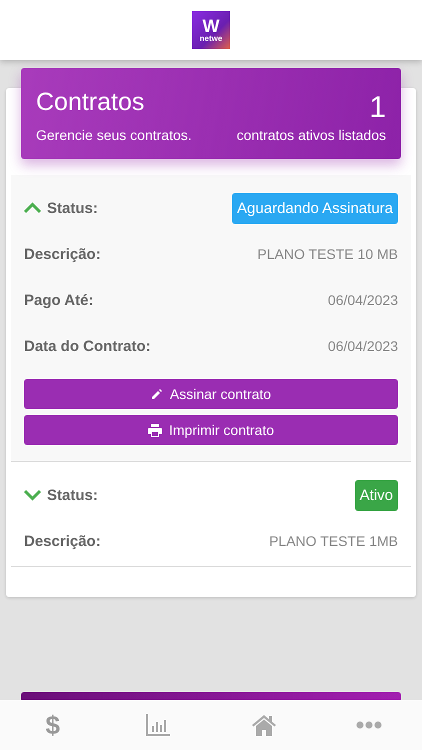  Describe the element at coordinates (333, 541) in the screenshot. I see `field-value: PLANO TESTE 1MB` at that location.